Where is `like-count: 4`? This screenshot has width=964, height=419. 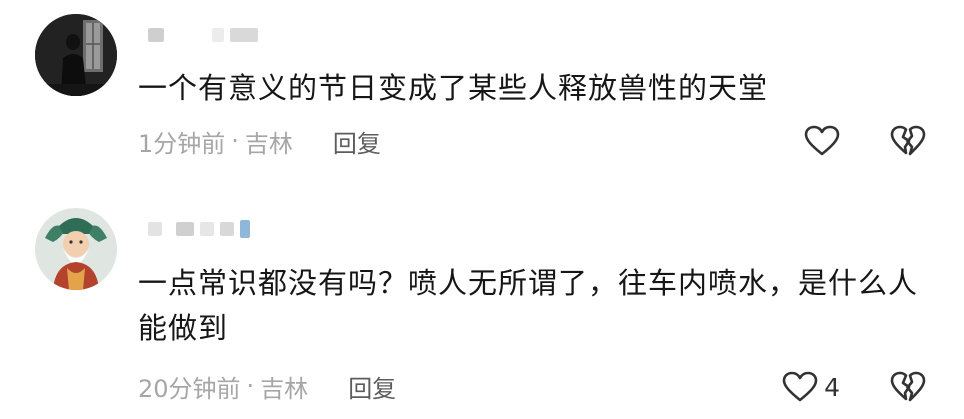 like-count: 4 is located at coordinates (832, 387).